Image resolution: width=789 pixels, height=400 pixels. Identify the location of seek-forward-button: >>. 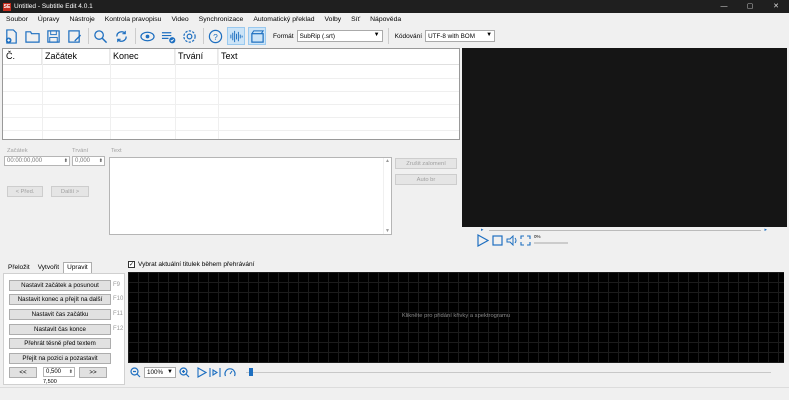
(93, 372).